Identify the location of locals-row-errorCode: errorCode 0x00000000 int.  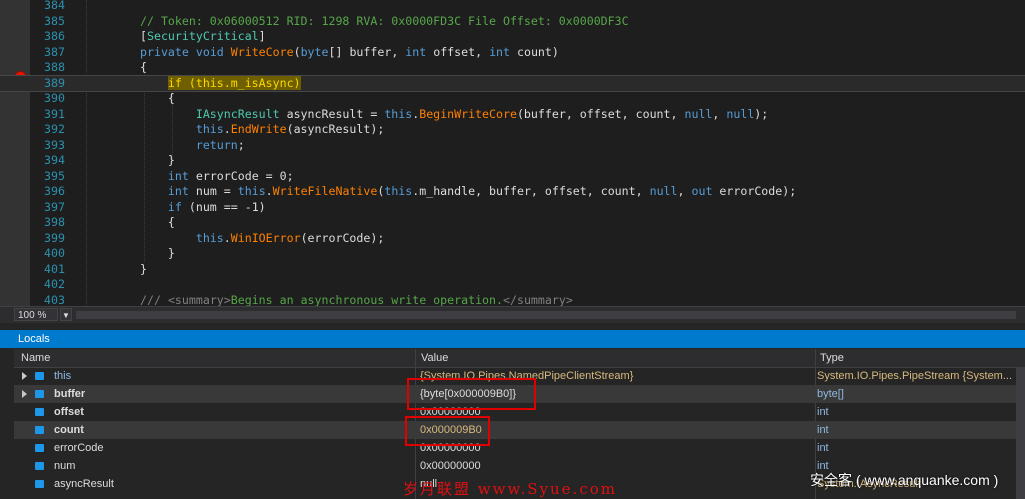
(519, 448).